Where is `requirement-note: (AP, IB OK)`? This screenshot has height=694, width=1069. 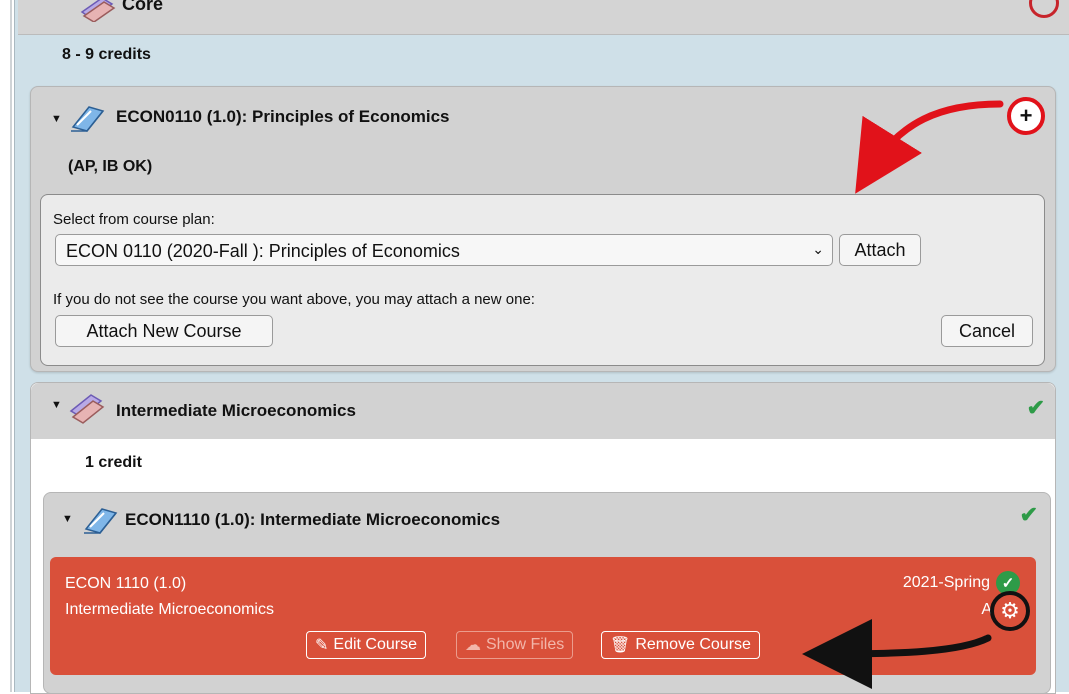 requirement-note: (AP, IB OK) is located at coordinates (110, 166).